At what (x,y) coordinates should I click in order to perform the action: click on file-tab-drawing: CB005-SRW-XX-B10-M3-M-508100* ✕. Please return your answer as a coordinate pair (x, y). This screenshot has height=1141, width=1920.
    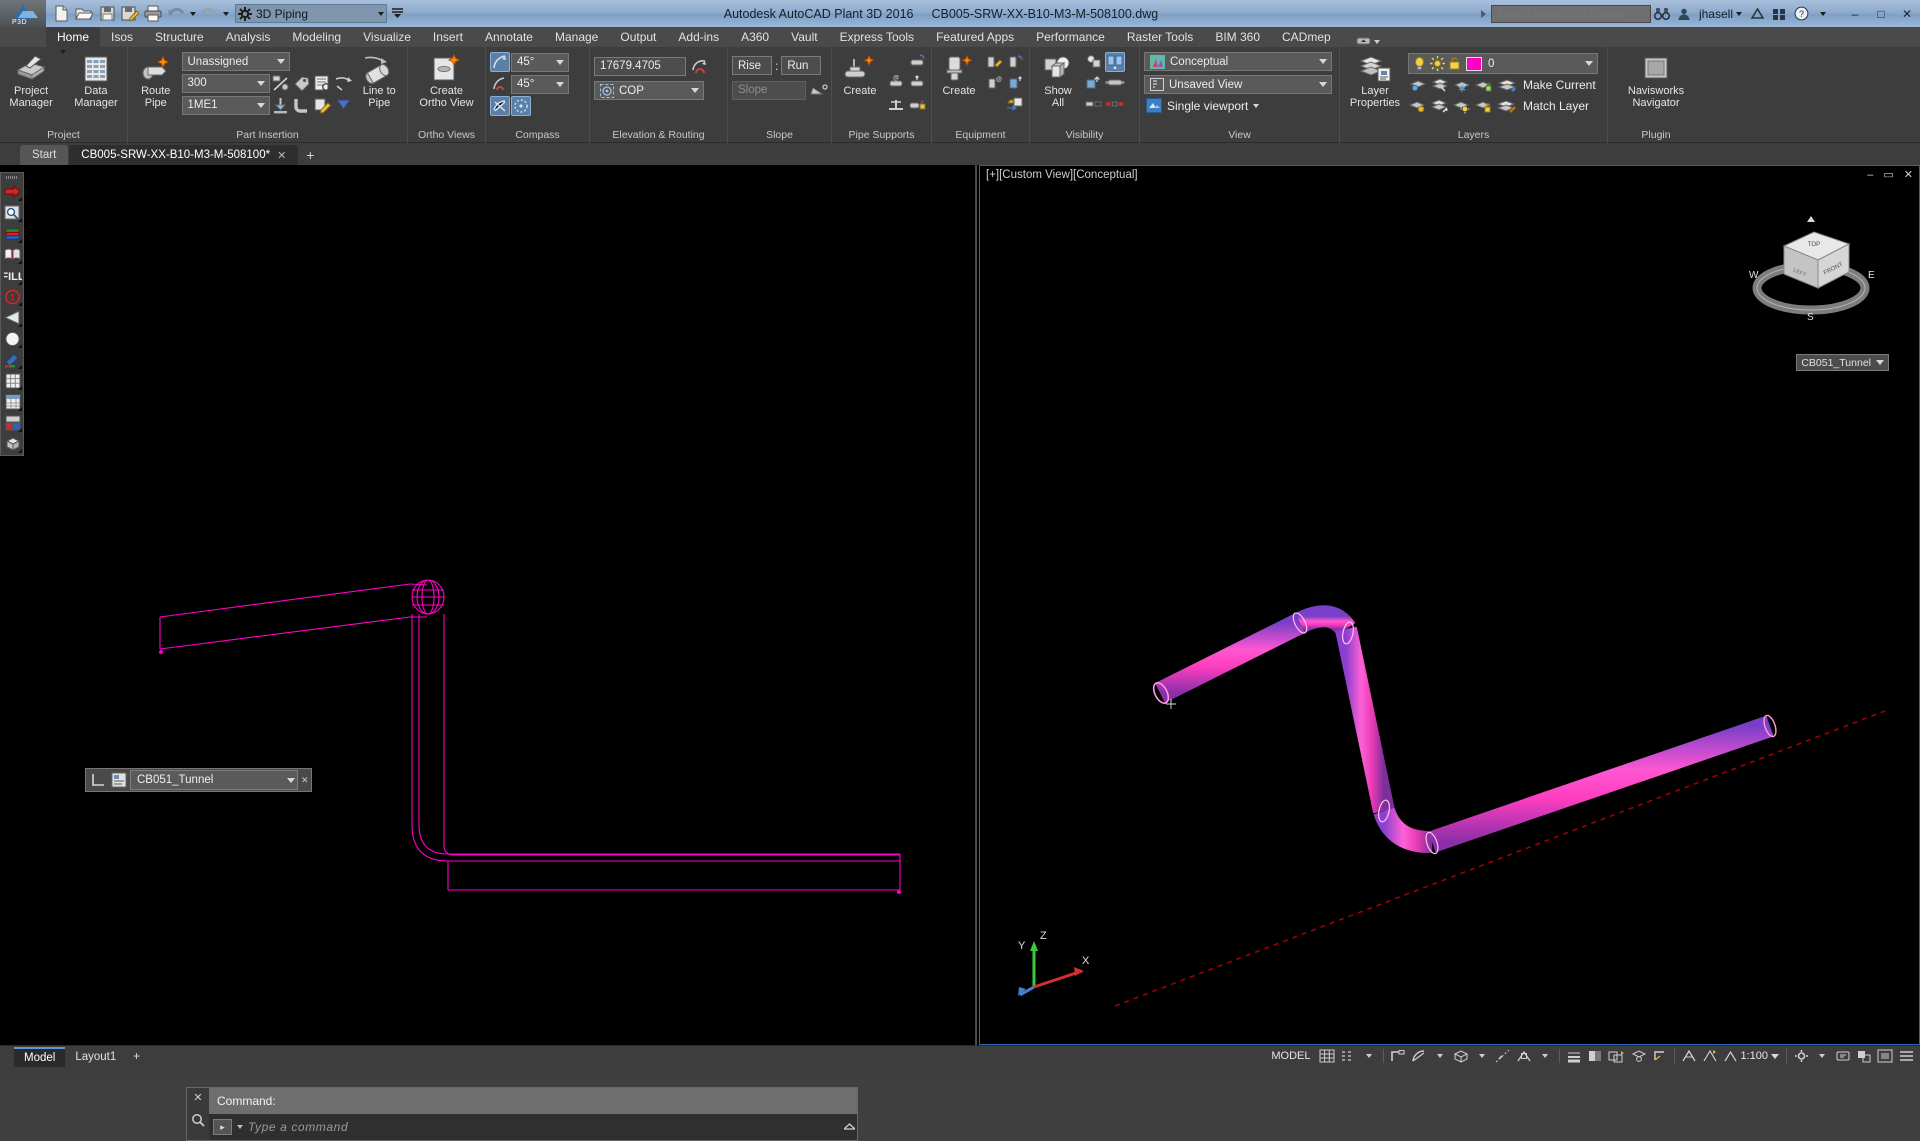
    Looking at the image, I should click on (184, 155).